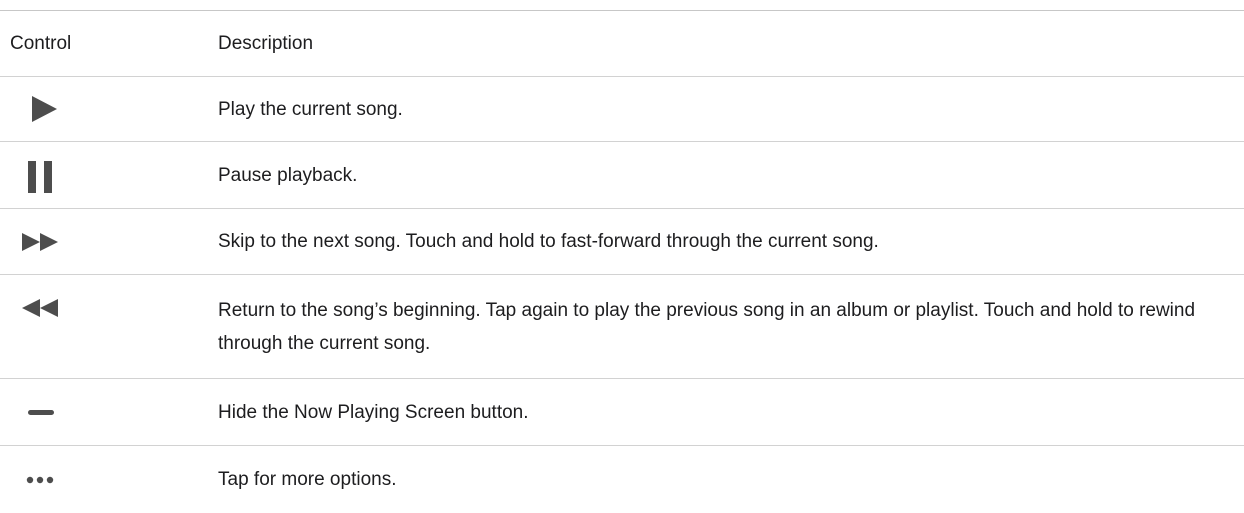 The width and height of the screenshot is (1244, 513). What do you see at coordinates (35, 109) in the screenshot?
I see `play-icon` at bounding box center [35, 109].